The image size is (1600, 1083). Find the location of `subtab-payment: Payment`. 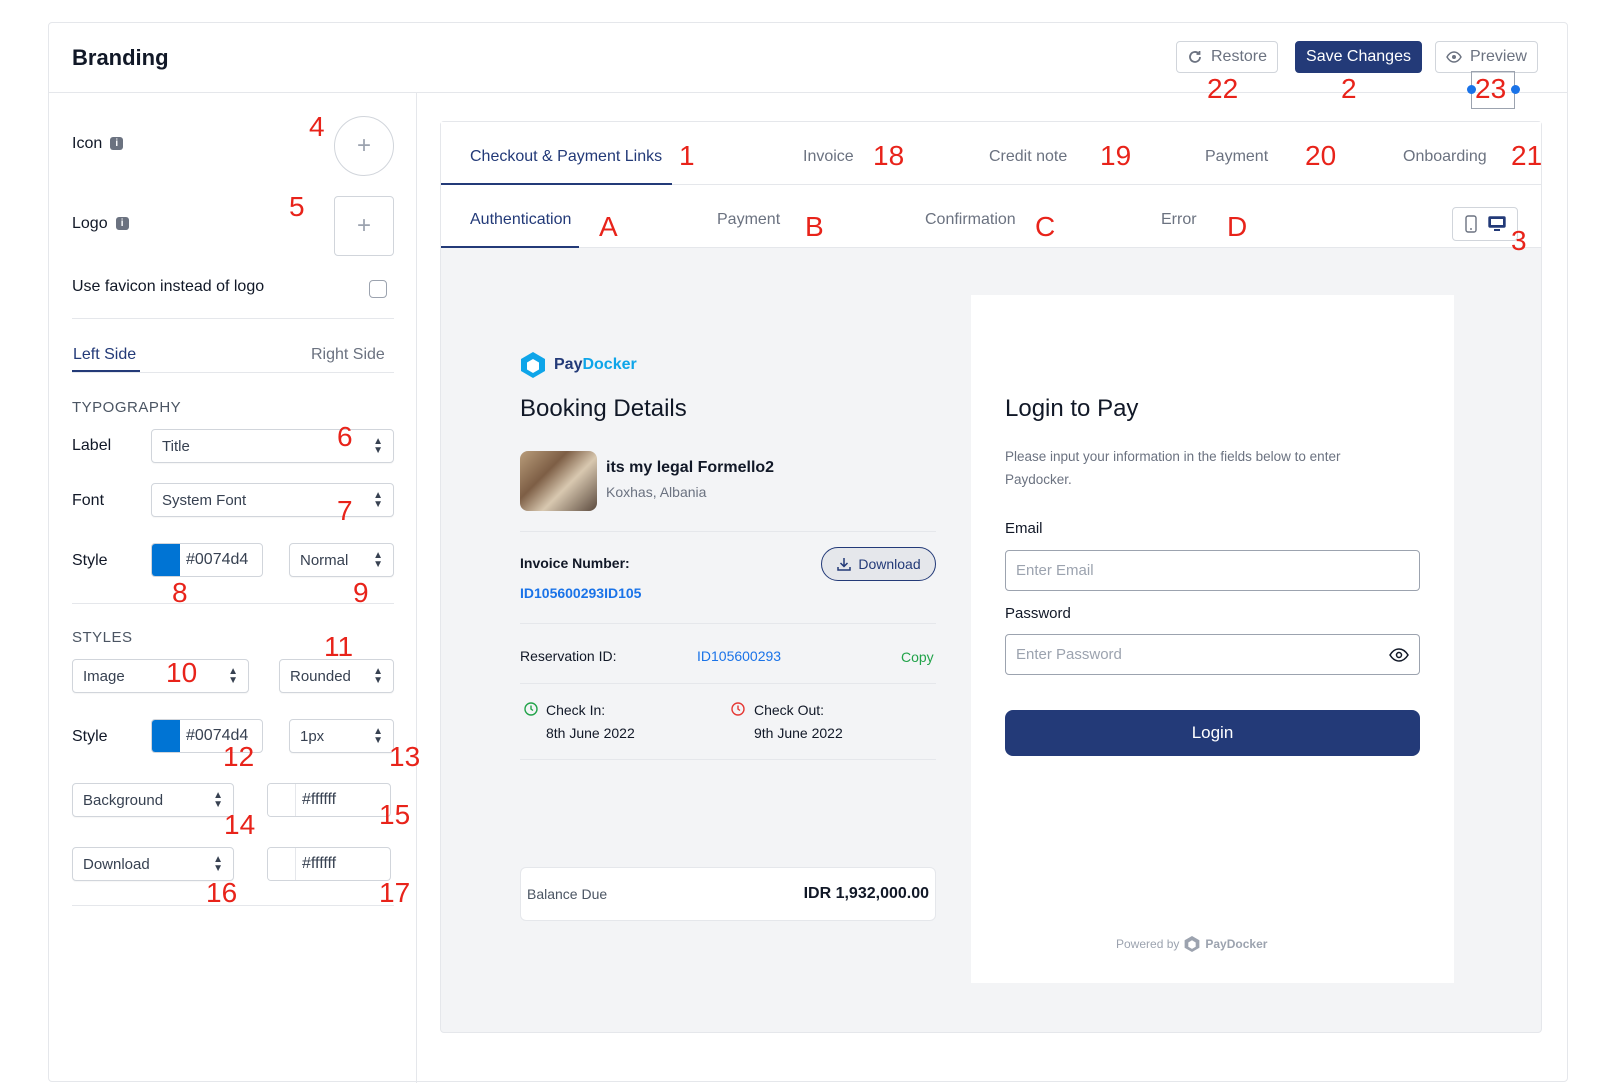

subtab-payment: Payment is located at coordinates (748, 220).